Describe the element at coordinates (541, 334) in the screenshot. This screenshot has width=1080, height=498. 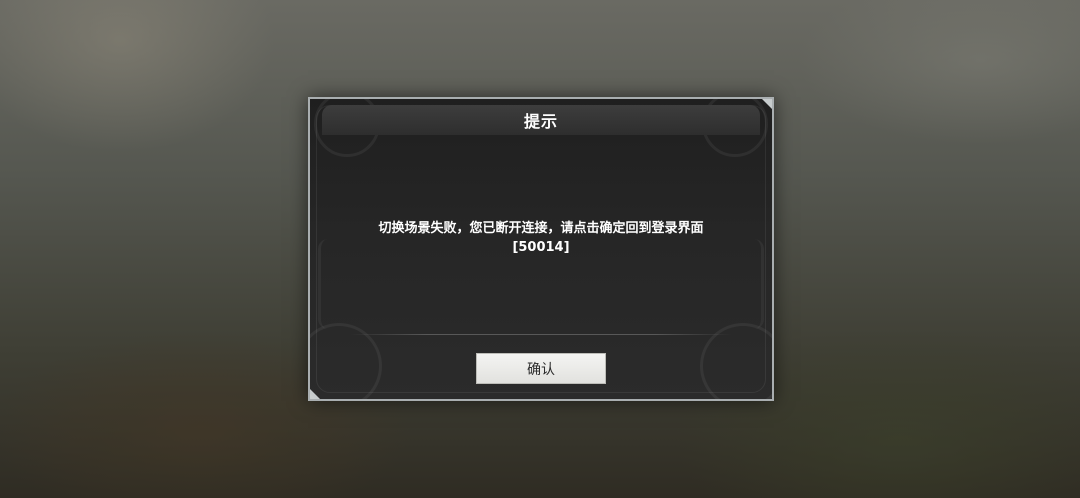
I see `divider` at that location.